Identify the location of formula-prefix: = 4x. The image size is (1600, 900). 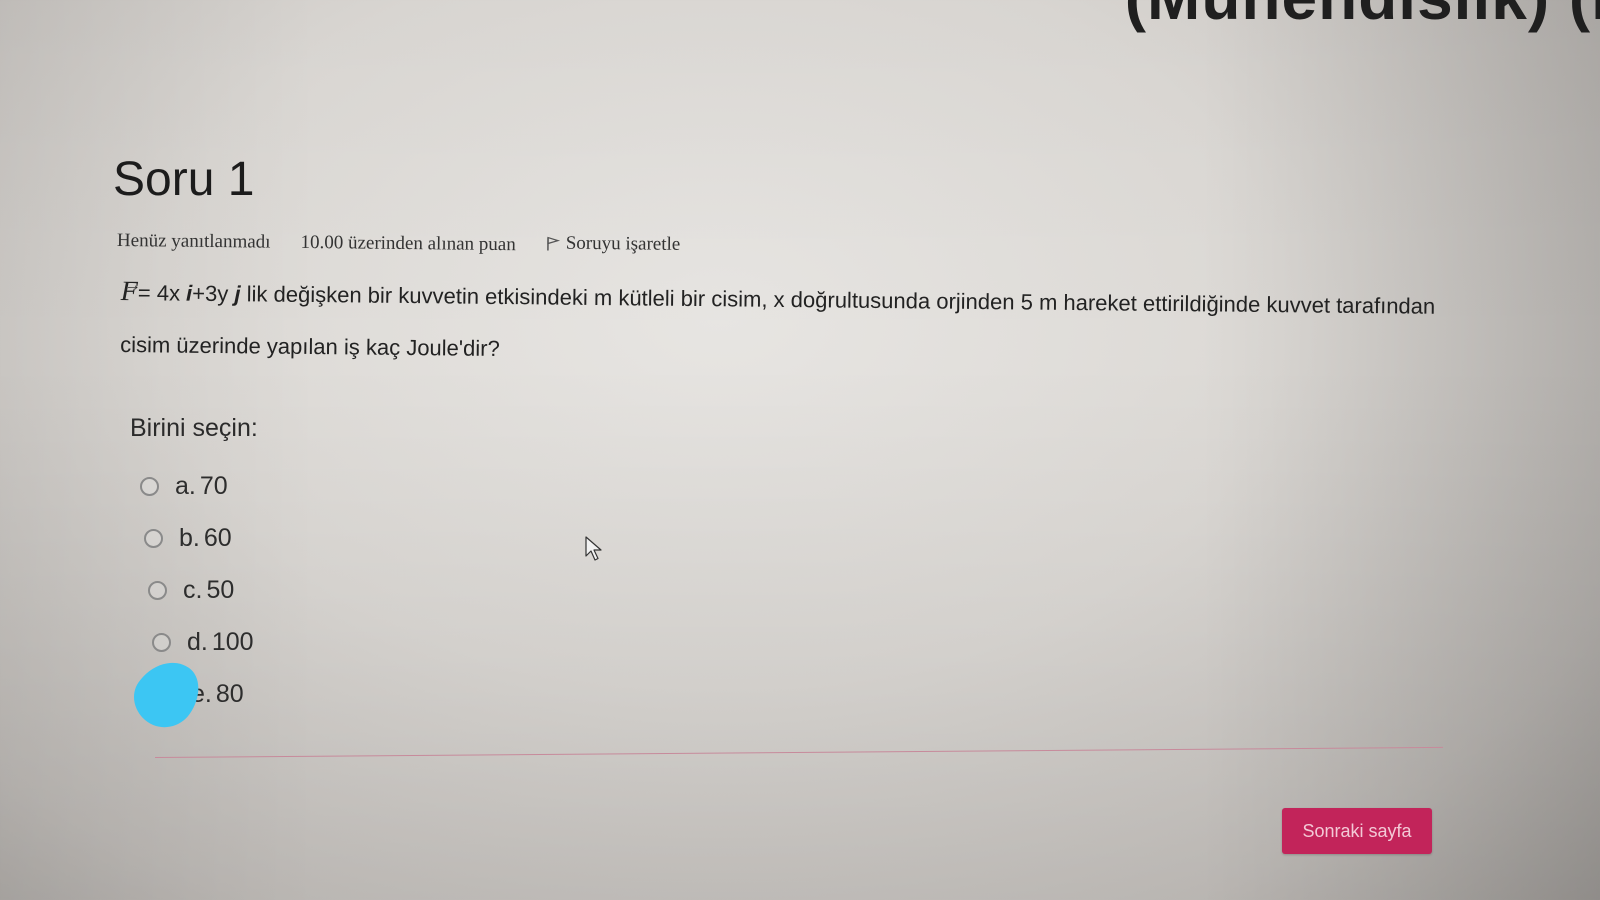
(162, 293).